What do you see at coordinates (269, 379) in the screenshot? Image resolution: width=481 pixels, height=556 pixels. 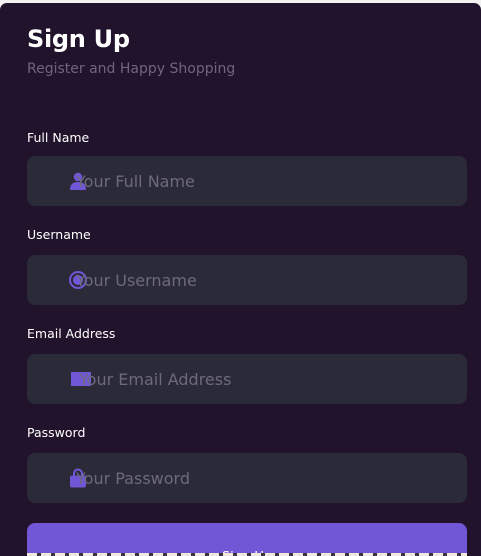 I see `email-input` at bounding box center [269, 379].